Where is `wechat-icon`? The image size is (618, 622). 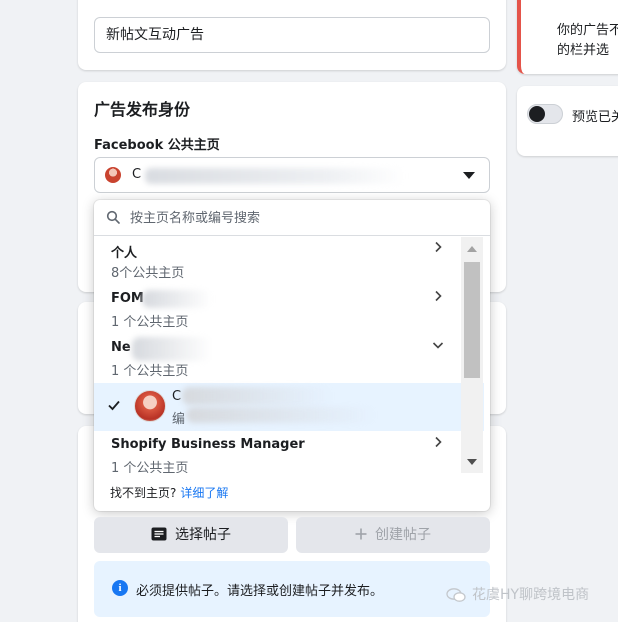 wechat-icon is located at coordinates (456, 595).